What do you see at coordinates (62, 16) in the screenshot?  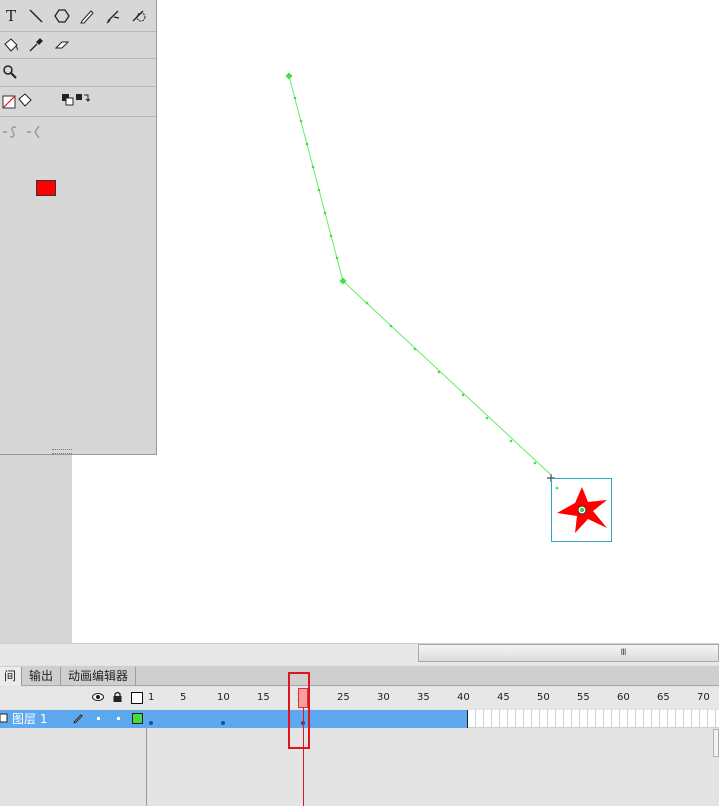 I see `polystar-tool-icon` at bounding box center [62, 16].